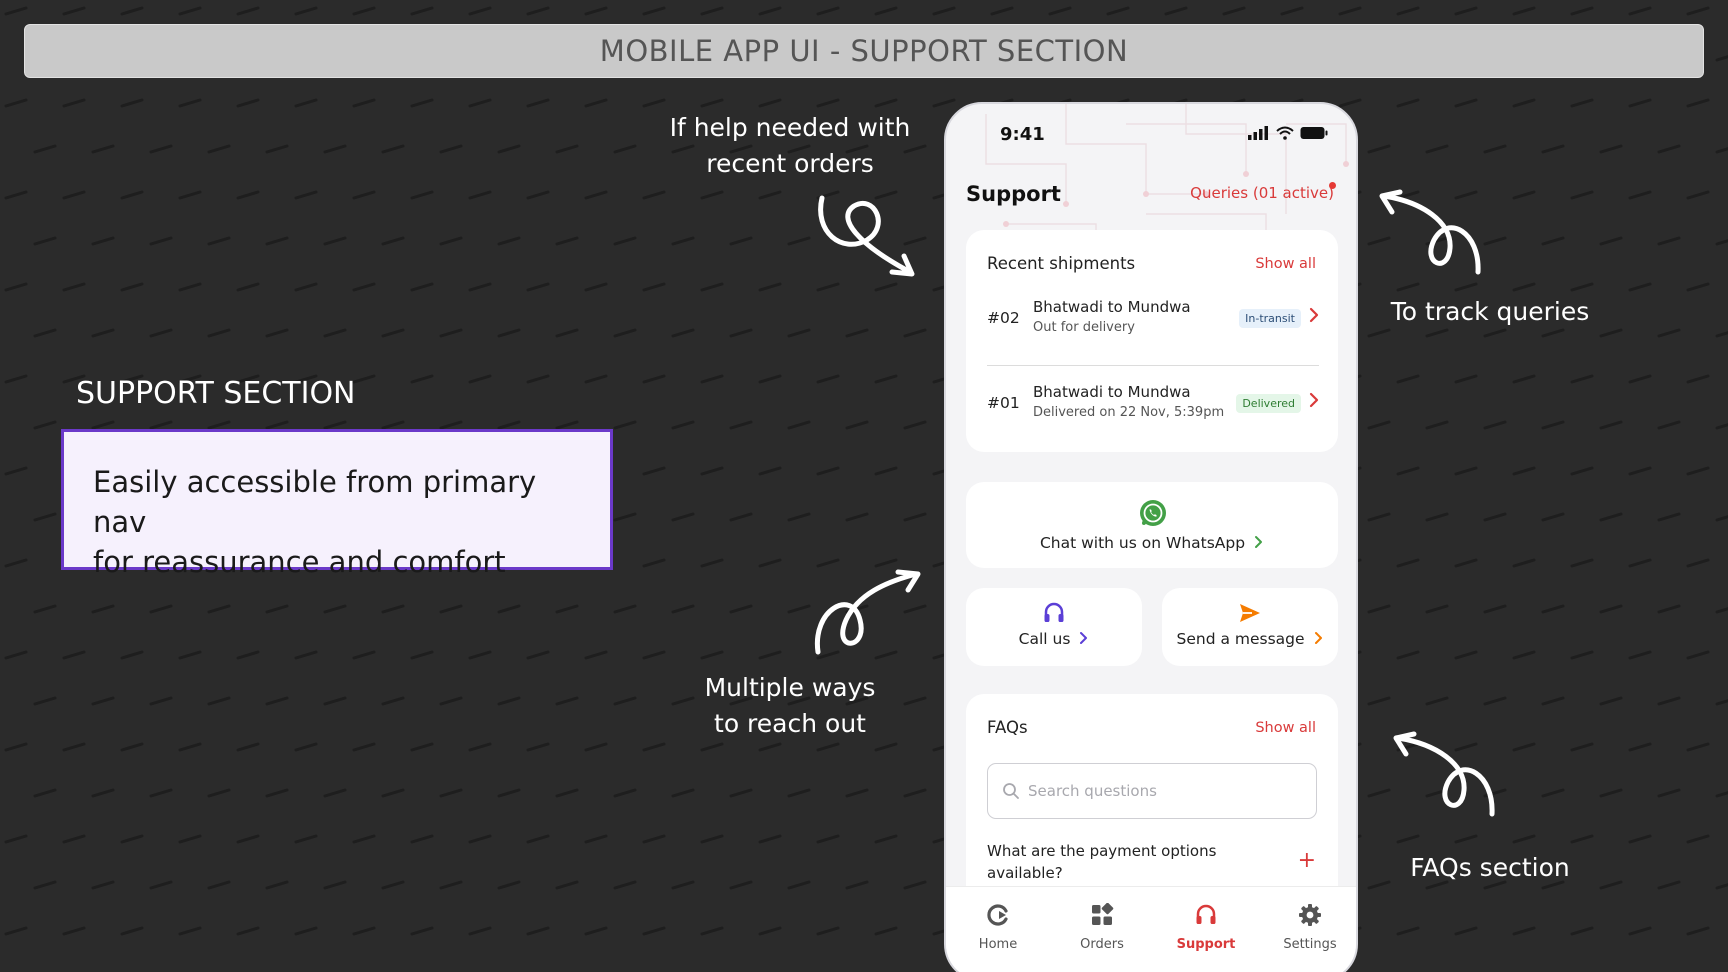  Describe the element at coordinates (790, 146) in the screenshot. I see `annotation-recent-orders: If help needed with recent orders` at that location.